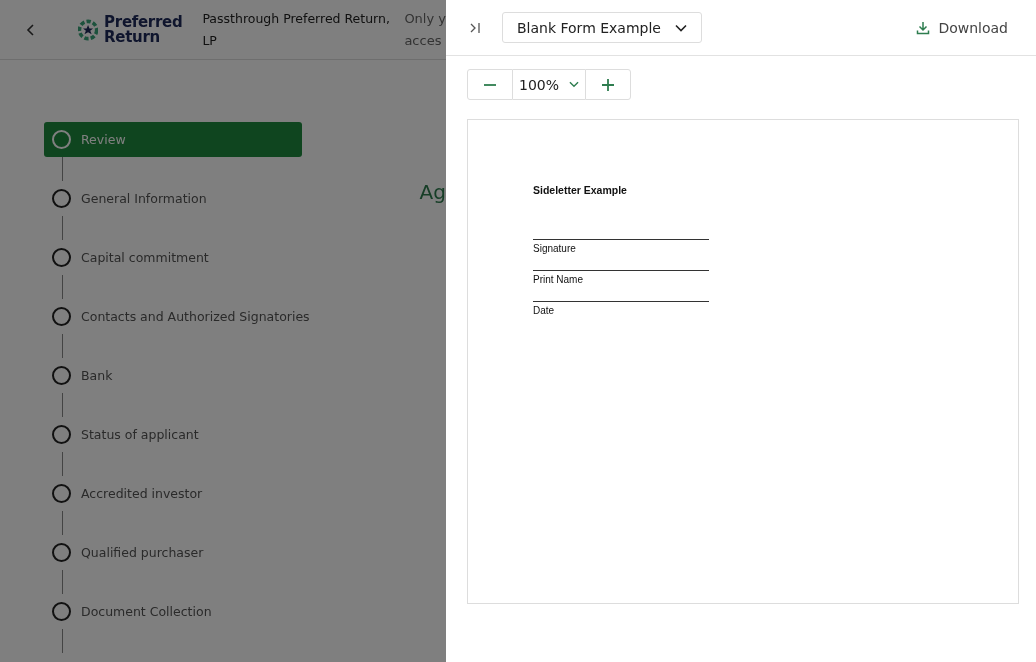  Describe the element at coordinates (173, 257) in the screenshot. I see `step-item: Capital commitment` at that location.